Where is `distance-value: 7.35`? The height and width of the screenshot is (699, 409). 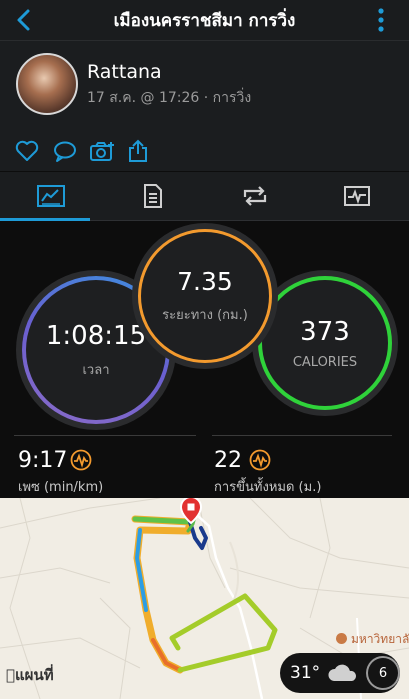 distance-value: 7.35 is located at coordinates (205, 281).